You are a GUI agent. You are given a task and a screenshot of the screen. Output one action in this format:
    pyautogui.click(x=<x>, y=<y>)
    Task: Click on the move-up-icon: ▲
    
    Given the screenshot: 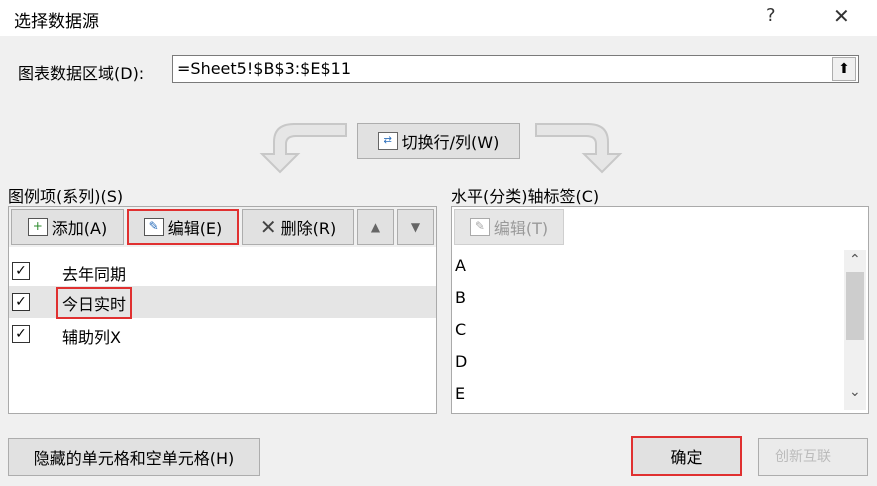 What is the action you would take?
    pyautogui.click(x=375, y=227)
    